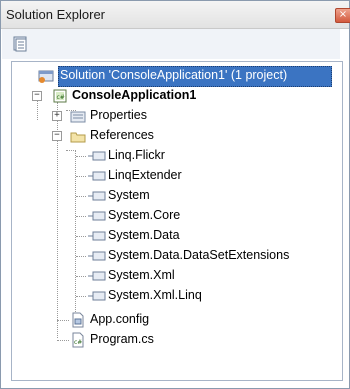  What do you see at coordinates (171, 44) in the screenshot?
I see `toolbar` at bounding box center [171, 44].